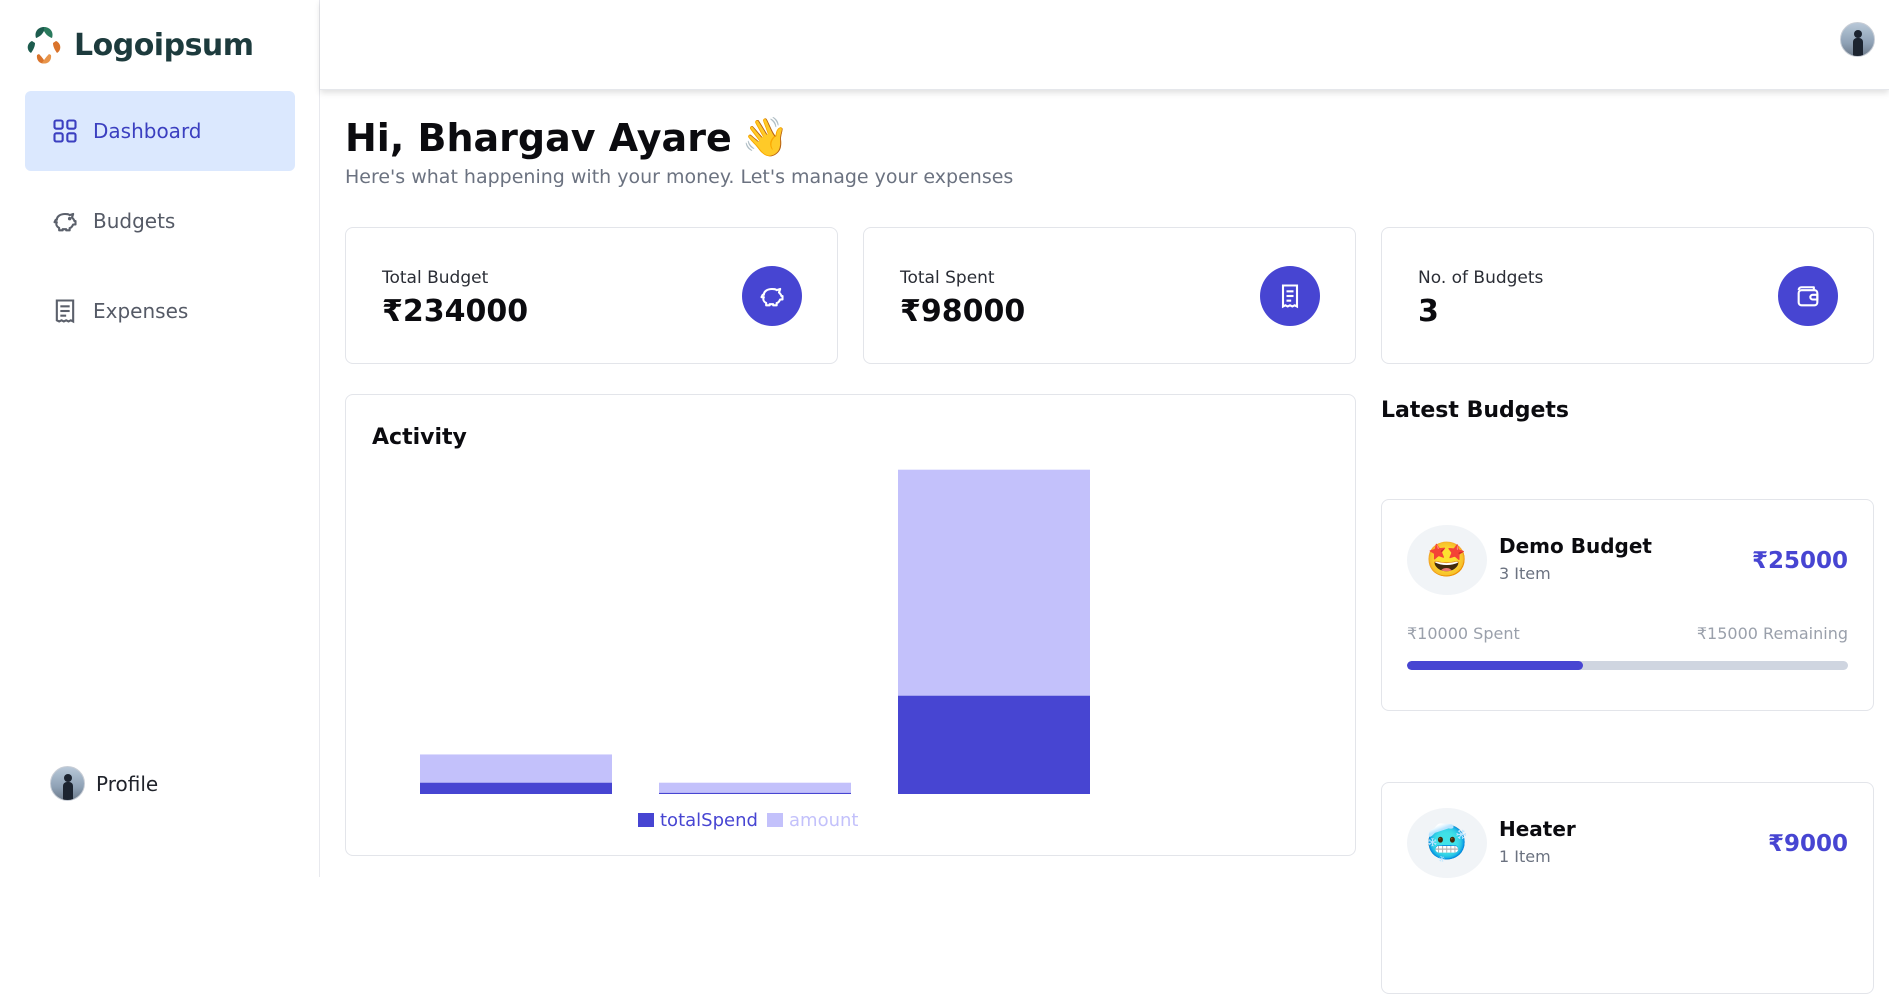 The image size is (1889, 994). What do you see at coordinates (1428, 311) in the screenshot?
I see `stat-value: 3` at bounding box center [1428, 311].